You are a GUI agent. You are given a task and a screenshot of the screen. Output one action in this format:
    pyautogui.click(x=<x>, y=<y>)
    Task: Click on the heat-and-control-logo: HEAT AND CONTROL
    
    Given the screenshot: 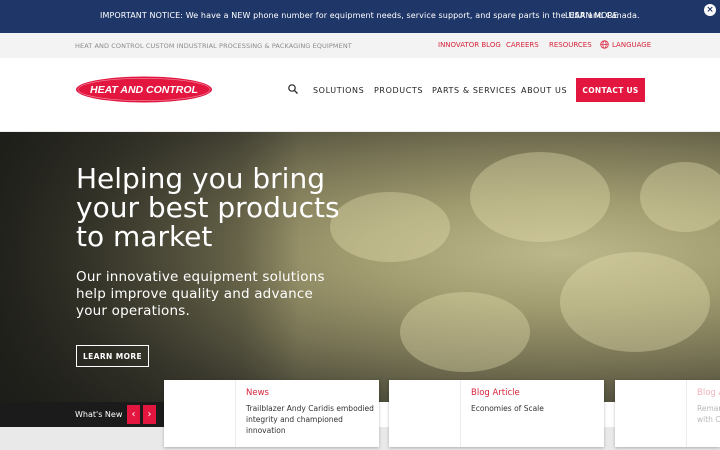 What is the action you would take?
    pyautogui.click(x=144, y=89)
    